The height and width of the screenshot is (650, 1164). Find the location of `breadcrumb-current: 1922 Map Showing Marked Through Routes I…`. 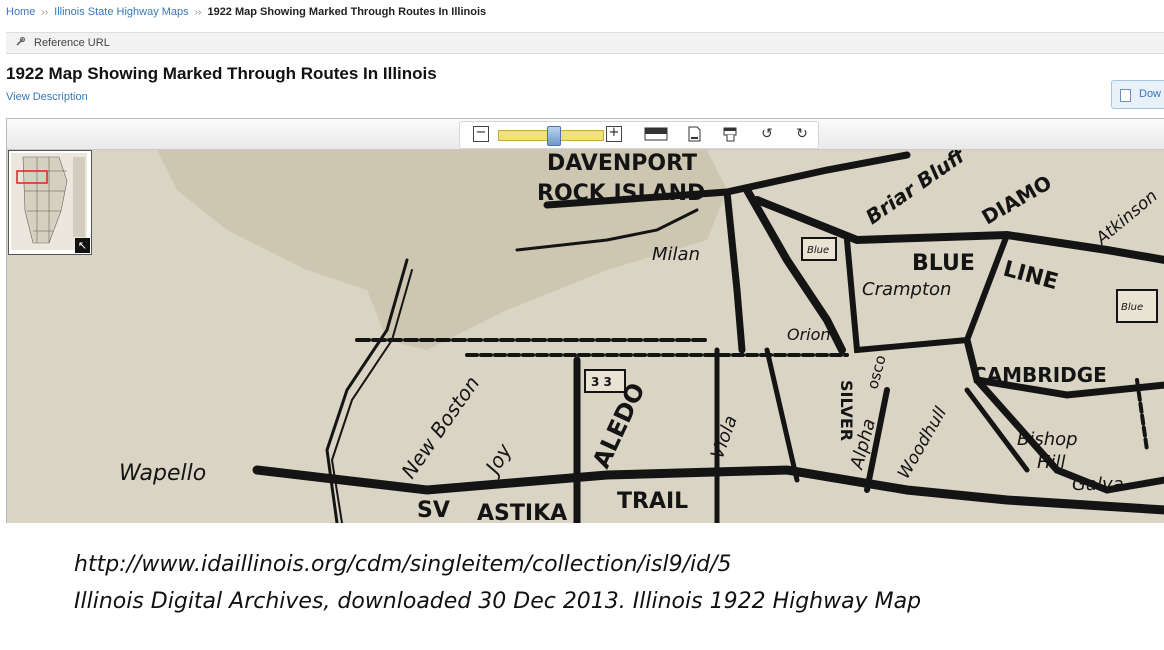

breadcrumb-current: 1922 Map Showing Marked Through Routes I… is located at coordinates (347, 12).